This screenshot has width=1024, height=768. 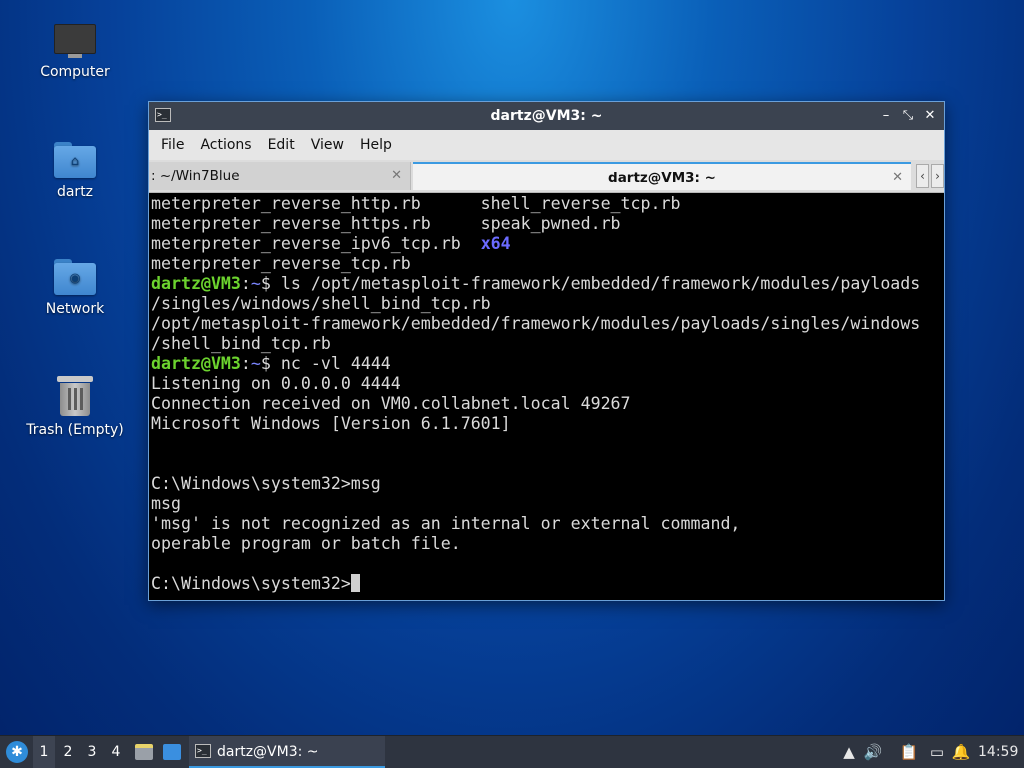 I want to click on terminal-line: meterpreter_reverse_tcp.rb, so click(x=547, y=264).